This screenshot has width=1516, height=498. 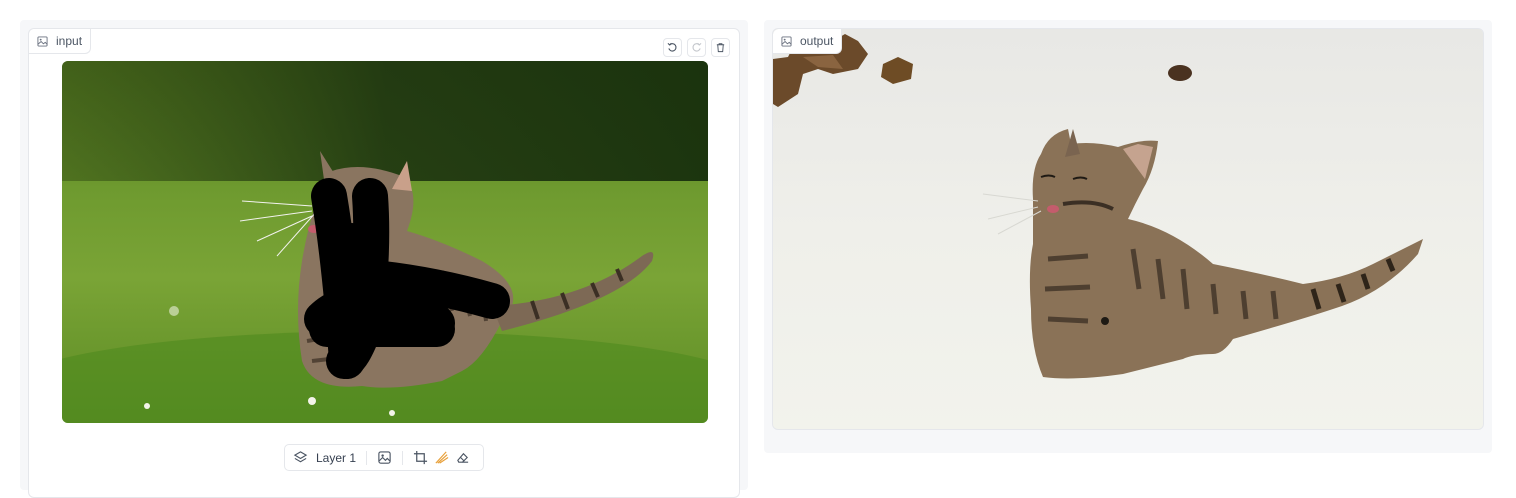 What do you see at coordinates (336, 458) in the screenshot?
I see `layer-label: Layer 1` at bounding box center [336, 458].